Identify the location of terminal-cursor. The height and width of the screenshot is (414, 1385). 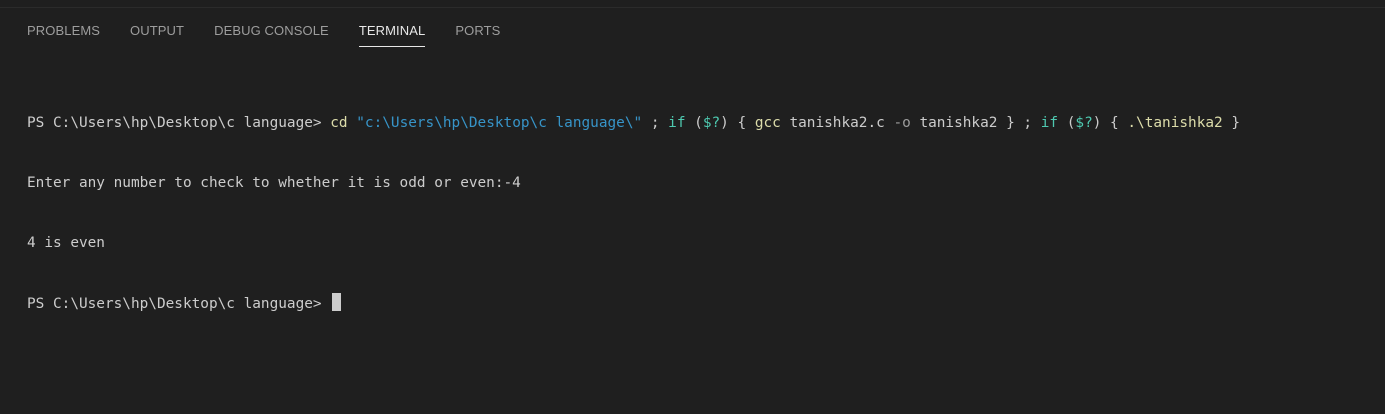
(337, 302).